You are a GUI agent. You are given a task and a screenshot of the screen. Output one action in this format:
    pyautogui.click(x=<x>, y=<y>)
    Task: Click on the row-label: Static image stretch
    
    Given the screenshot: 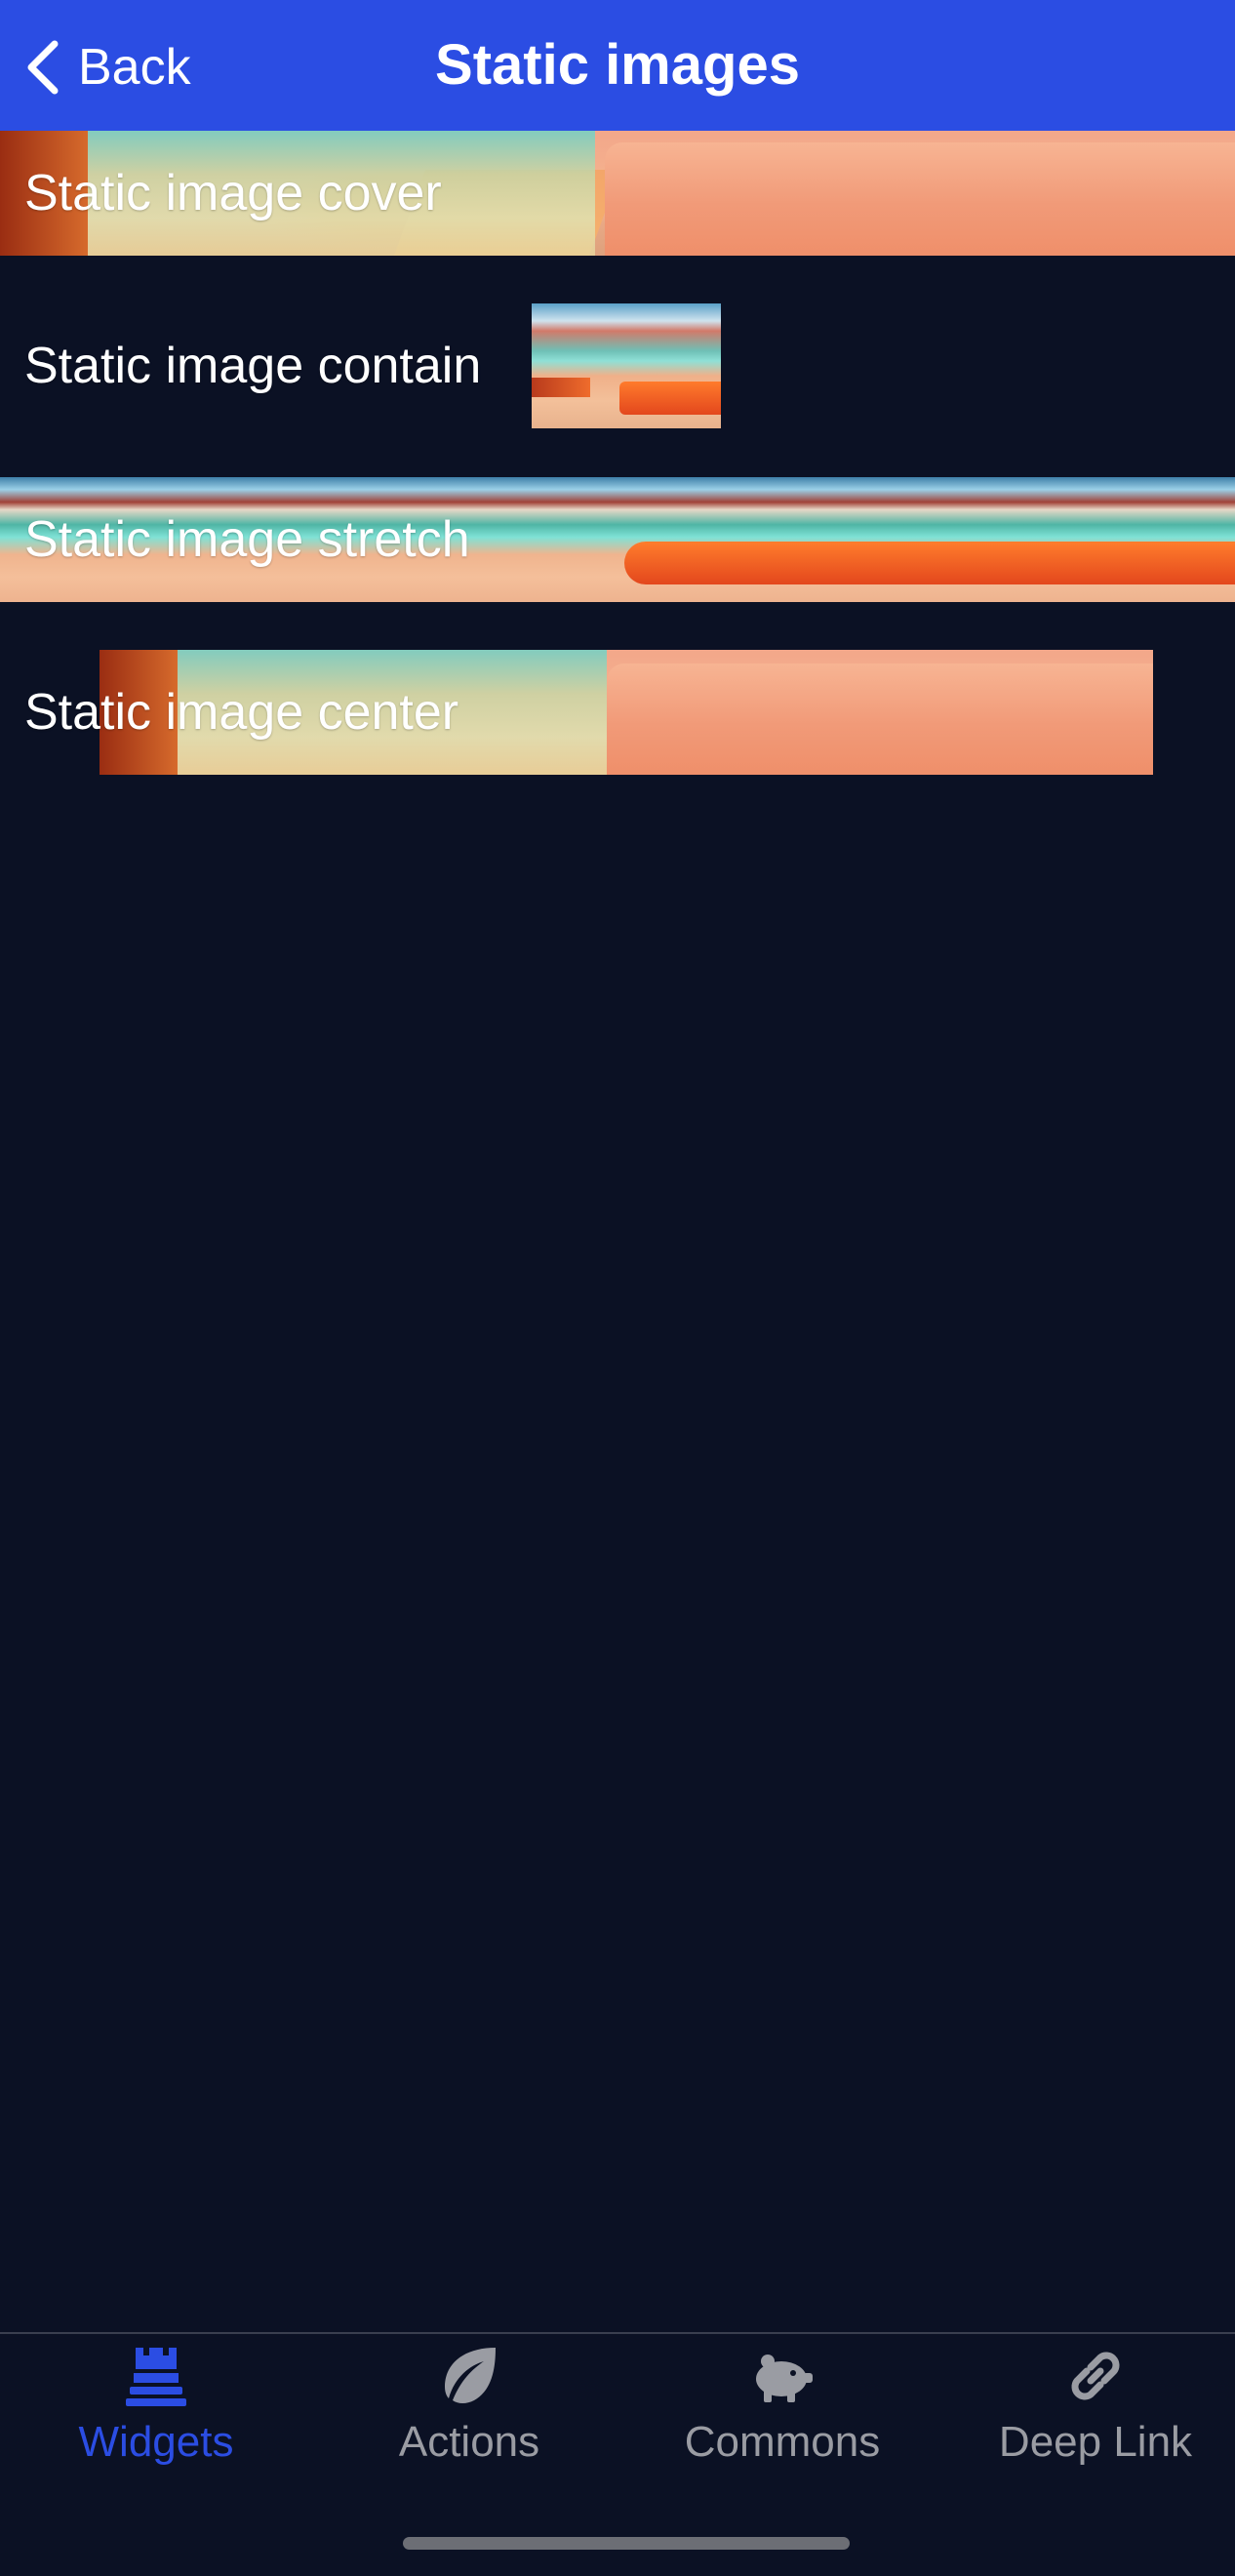 What is the action you would take?
    pyautogui.click(x=247, y=539)
    